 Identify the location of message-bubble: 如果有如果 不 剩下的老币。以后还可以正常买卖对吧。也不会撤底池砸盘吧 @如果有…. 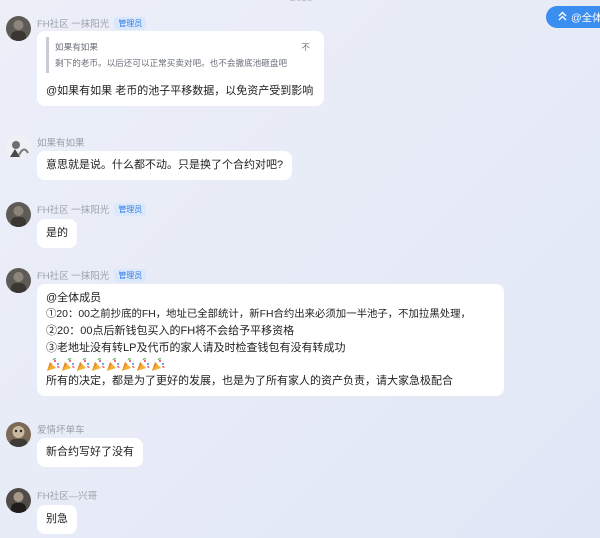
(180, 68).